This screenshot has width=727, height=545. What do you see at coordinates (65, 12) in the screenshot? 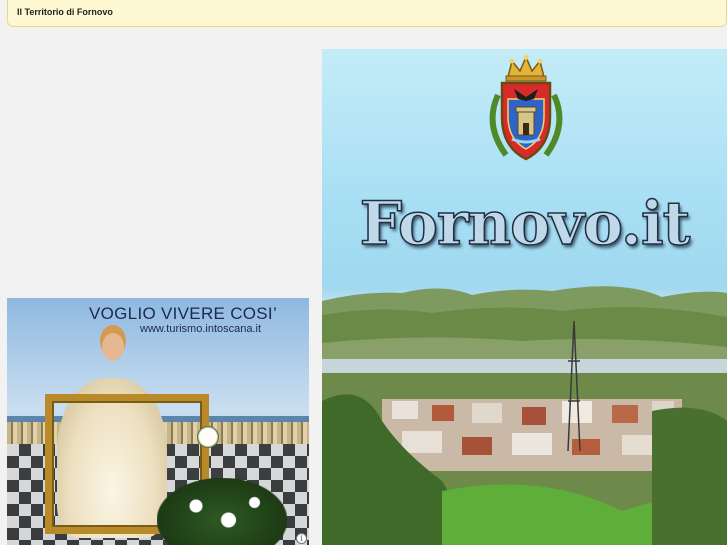
I see `page-title: Il Territorio di Fornovo` at bounding box center [65, 12].